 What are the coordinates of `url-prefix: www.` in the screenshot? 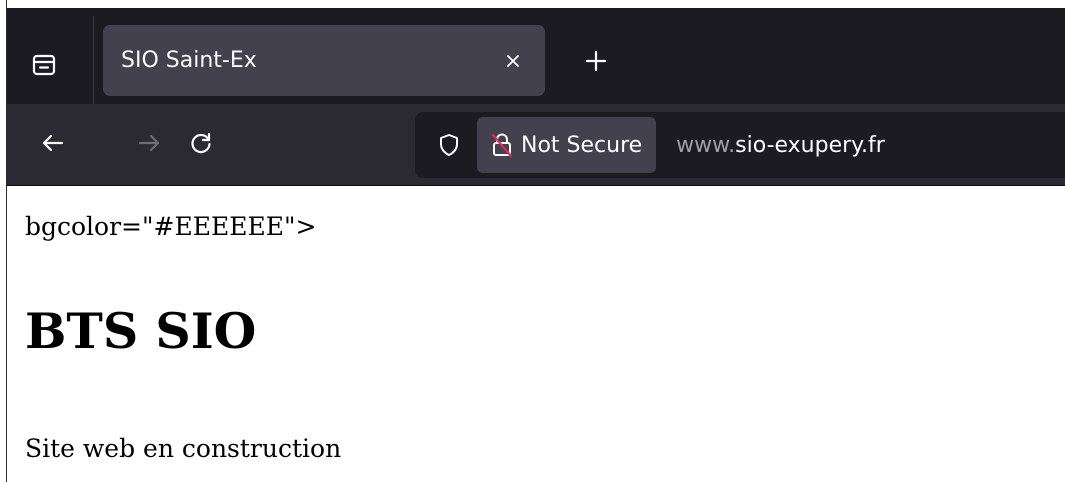 It's located at (706, 145).